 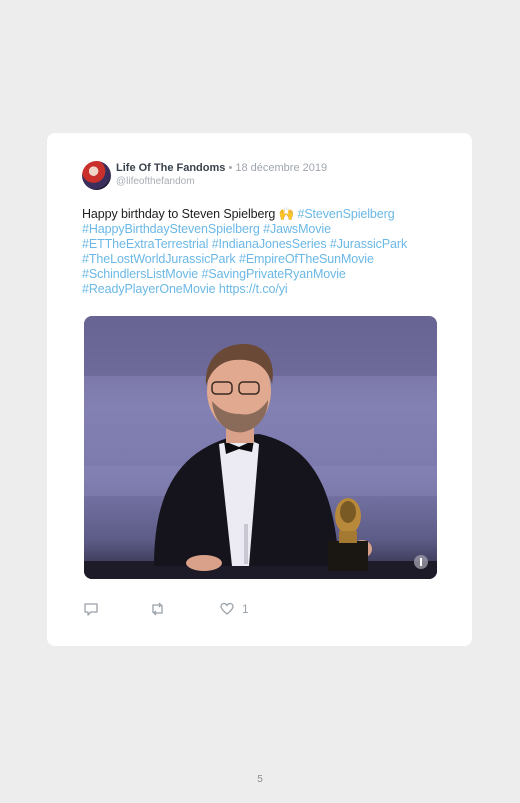 I want to click on hashtag-link: #ETTheExtraTerrestrial, so click(x=145, y=244).